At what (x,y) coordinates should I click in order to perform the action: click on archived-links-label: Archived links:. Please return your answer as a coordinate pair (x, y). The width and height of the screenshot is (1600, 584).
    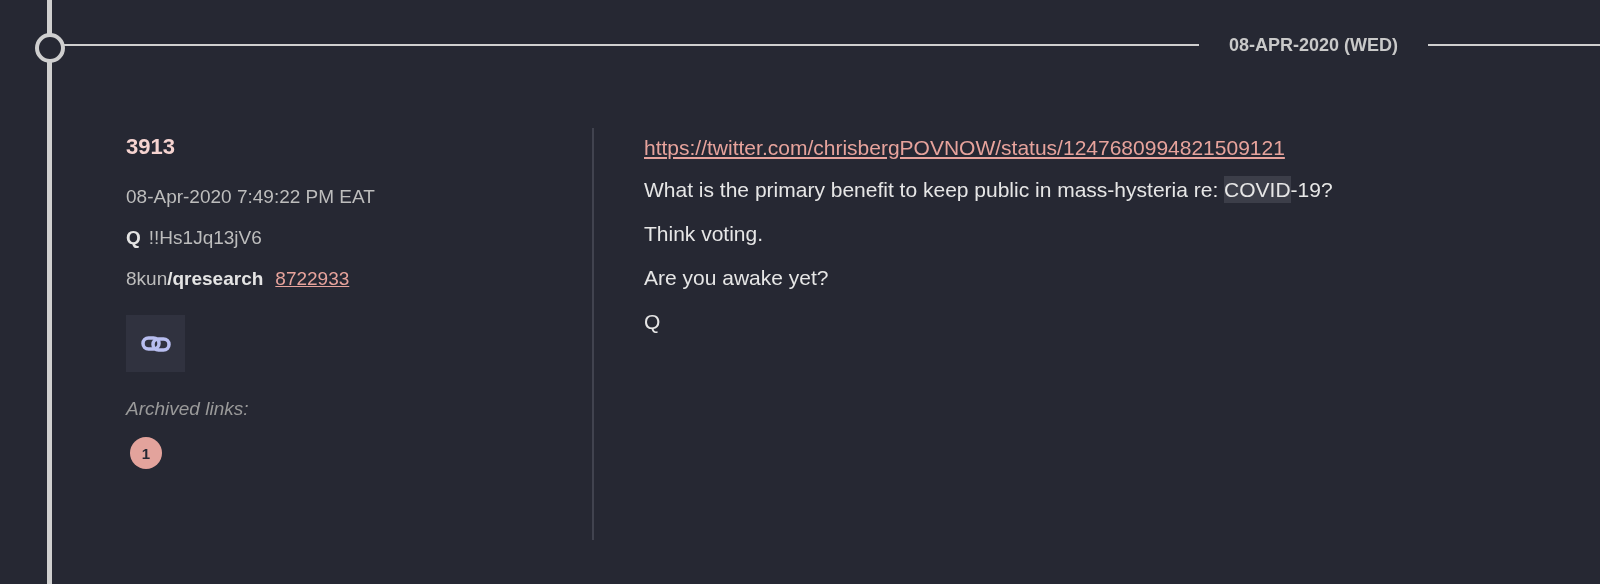
    Looking at the image, I should click on (188, 409).